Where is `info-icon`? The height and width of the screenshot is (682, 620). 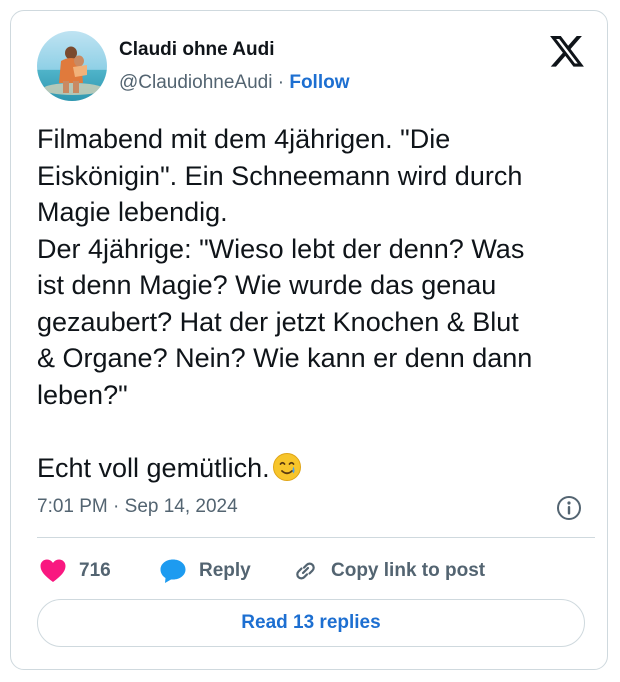 info-icon is located at coordinates (569, 508).